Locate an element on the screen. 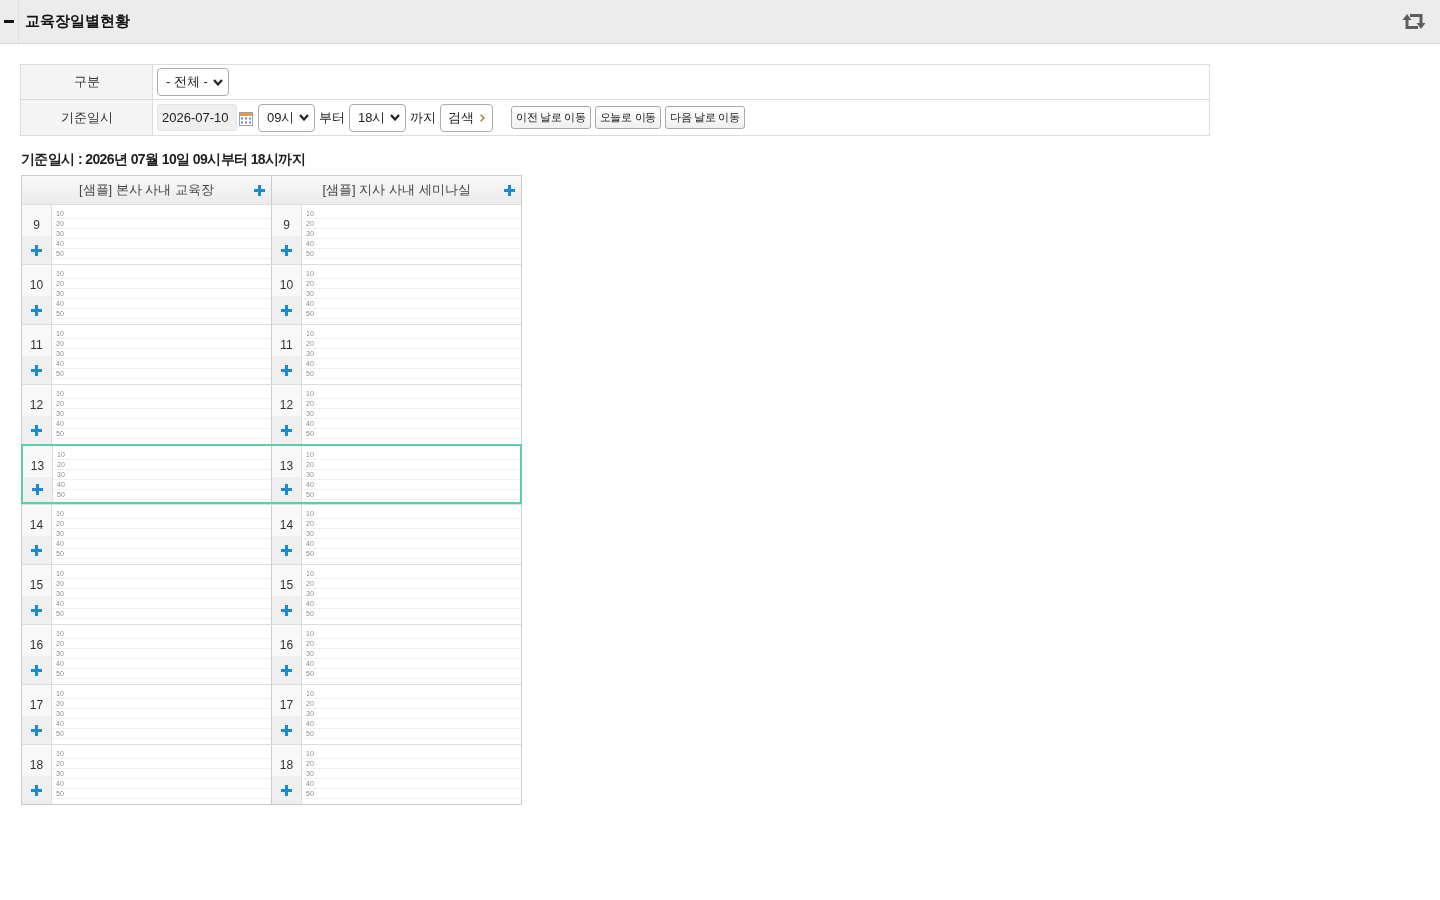  date-field: 2026-07-10 is located at coordinates (197, 117).